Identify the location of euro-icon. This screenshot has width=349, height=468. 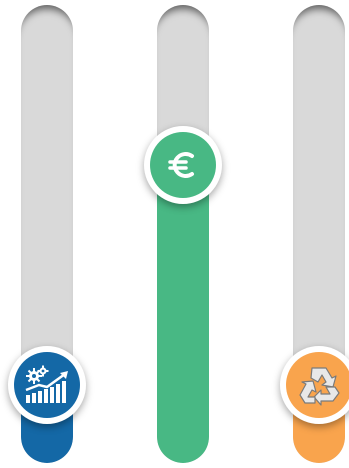
(183, 165).